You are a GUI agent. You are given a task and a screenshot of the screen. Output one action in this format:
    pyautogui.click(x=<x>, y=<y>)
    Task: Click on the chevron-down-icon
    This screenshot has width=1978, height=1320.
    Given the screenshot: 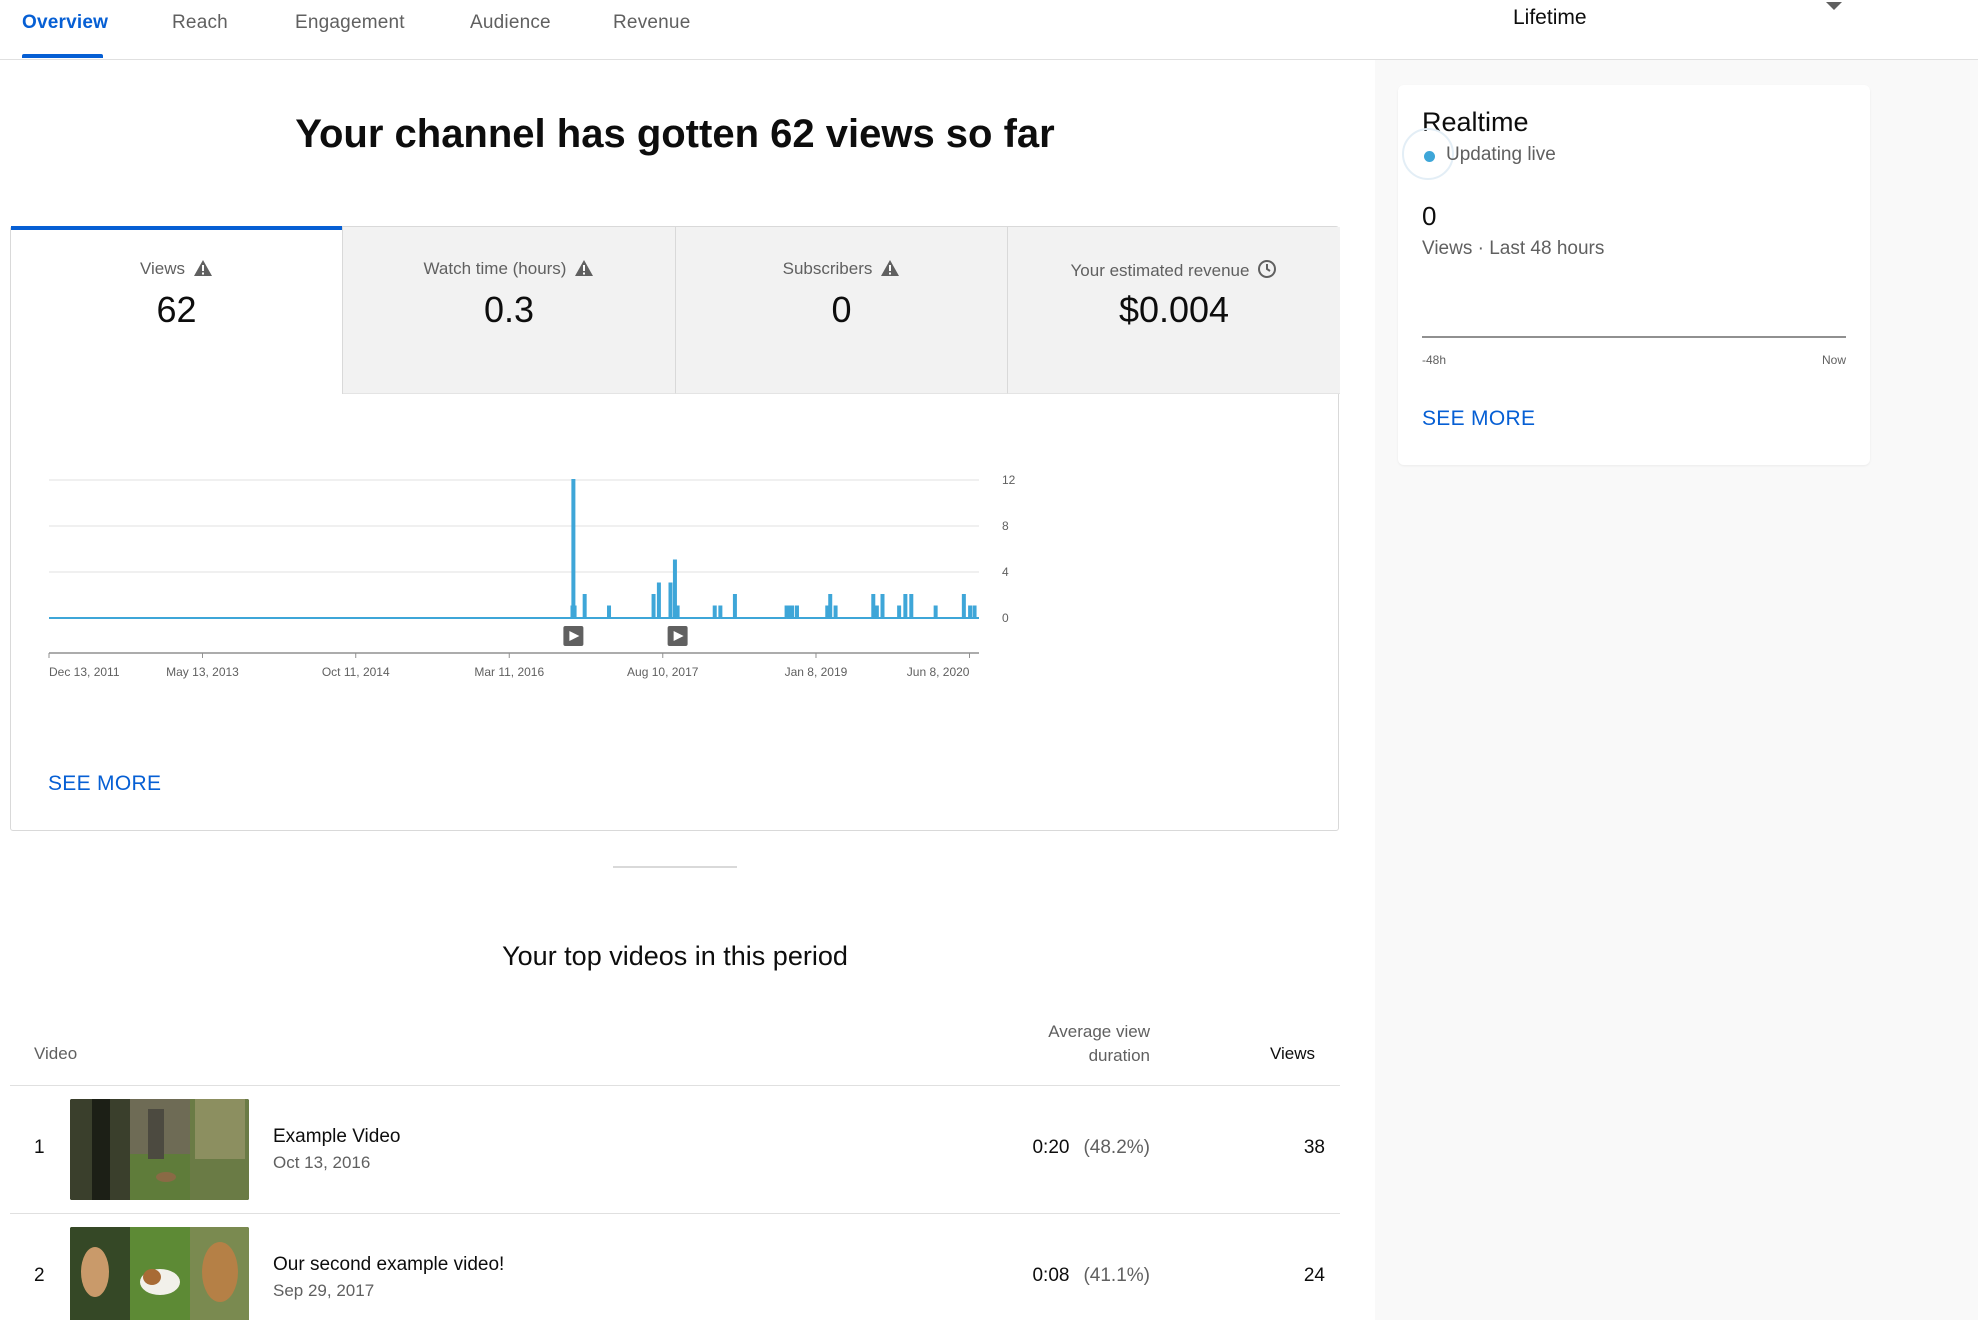 What is the action you would take?
    pyautogui.click(x=1834, y=6)
    